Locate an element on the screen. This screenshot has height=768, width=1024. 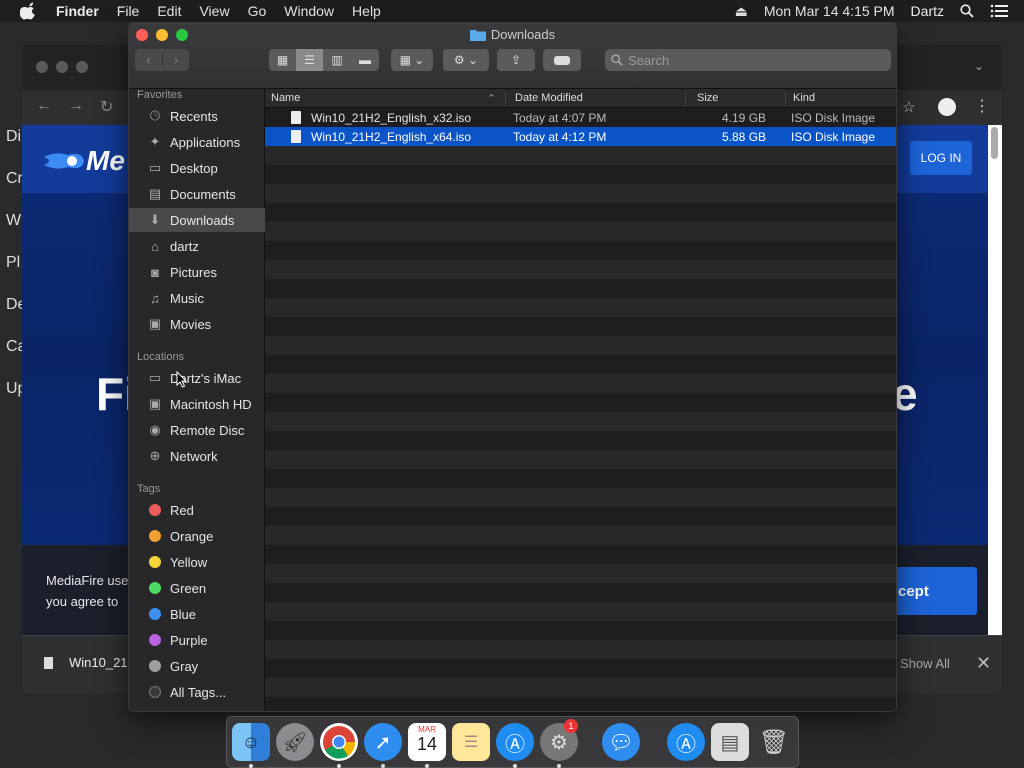
sidebar-tag-green: Green is located at coordinates (197, 588).